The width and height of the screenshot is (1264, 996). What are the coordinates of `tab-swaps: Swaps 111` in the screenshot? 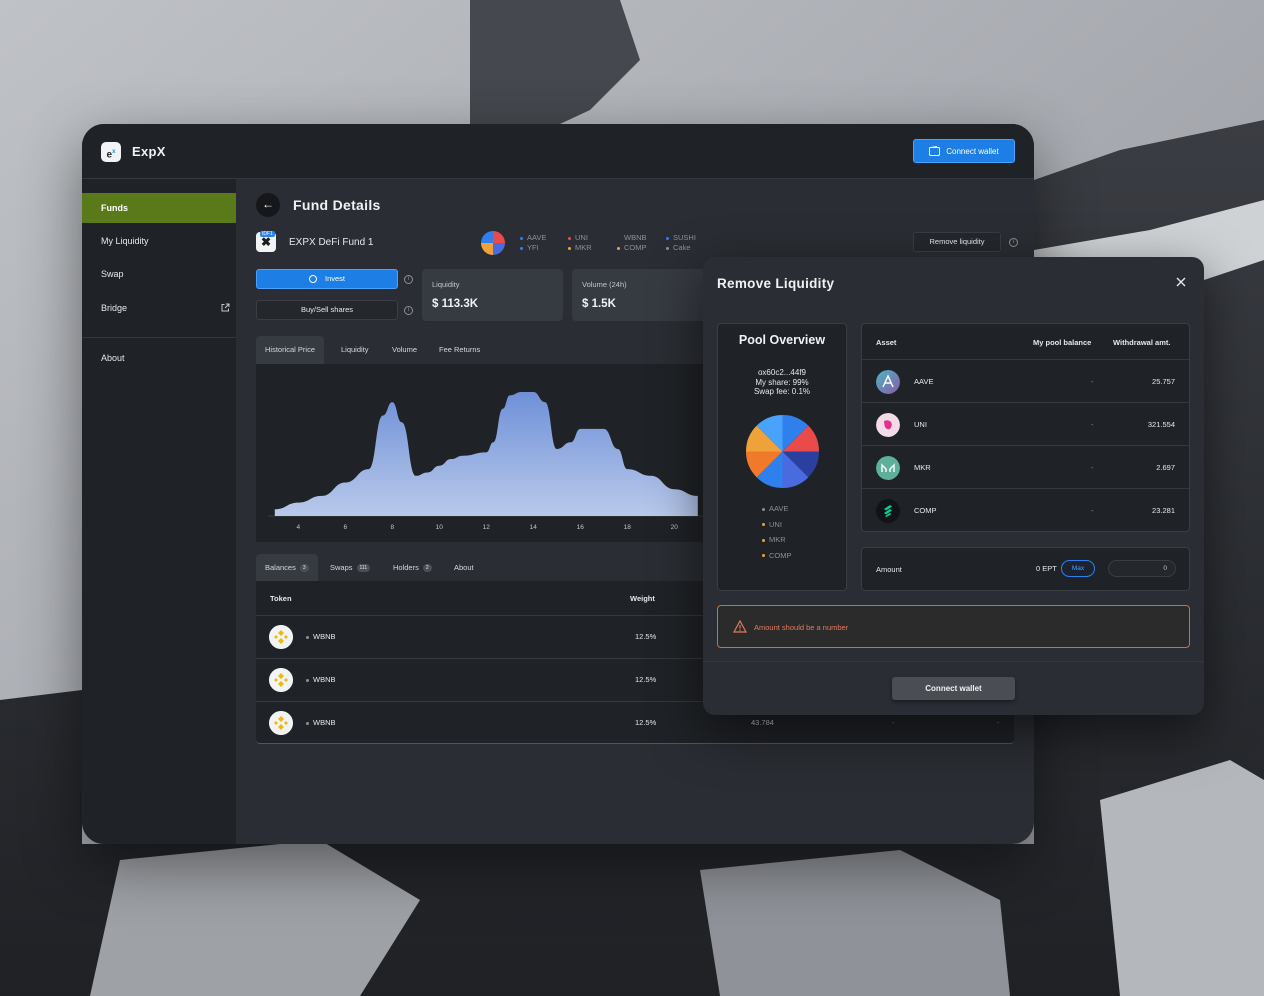 It's located at (350, 567).